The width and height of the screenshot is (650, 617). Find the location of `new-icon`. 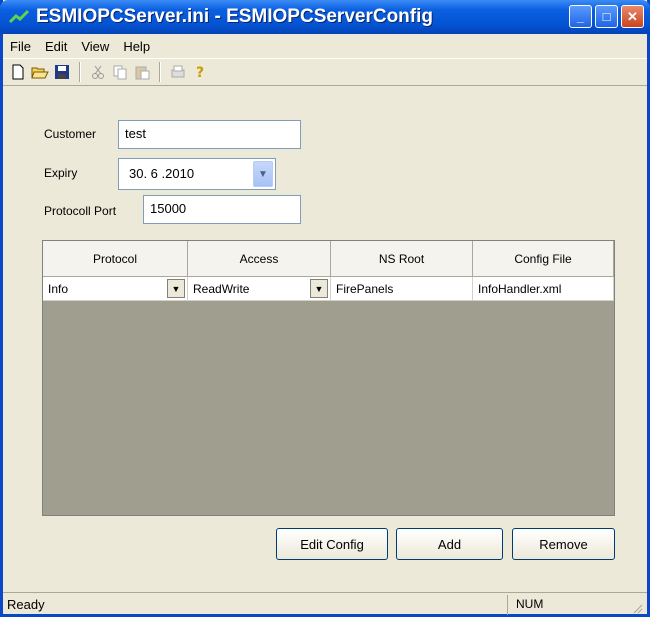

new-icon is located at coordinates (18, 72).